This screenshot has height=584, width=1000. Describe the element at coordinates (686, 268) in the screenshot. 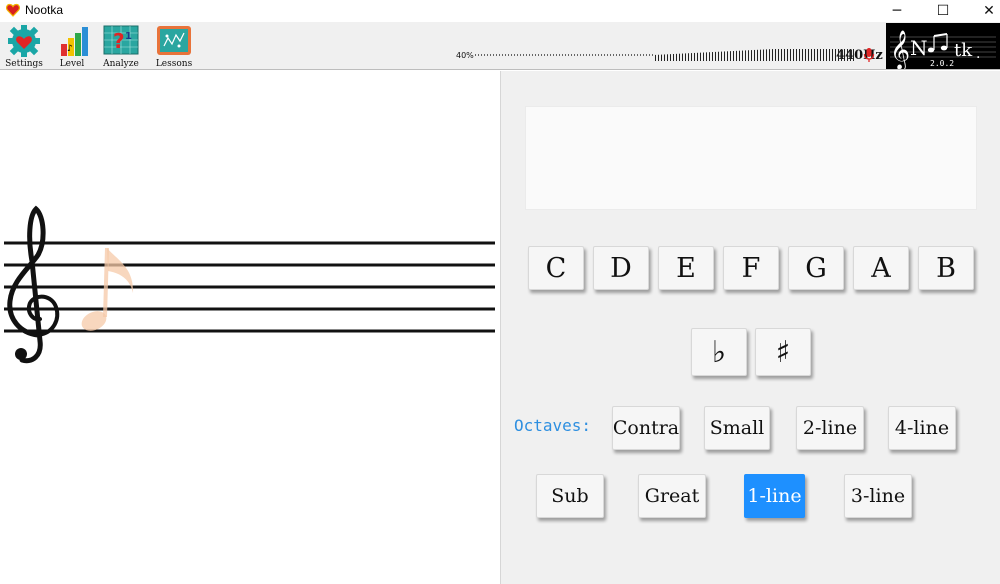

I see `note-e-button: E` at that location.